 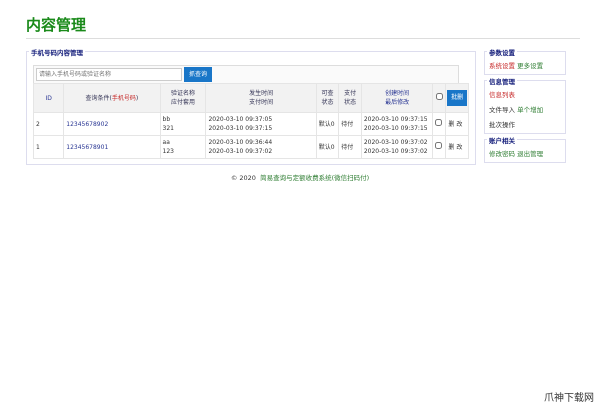 What do you see at coordinates (439, 98) in the screenshot?
I see `select-all-checkbox` at bounding box center [439, 98].